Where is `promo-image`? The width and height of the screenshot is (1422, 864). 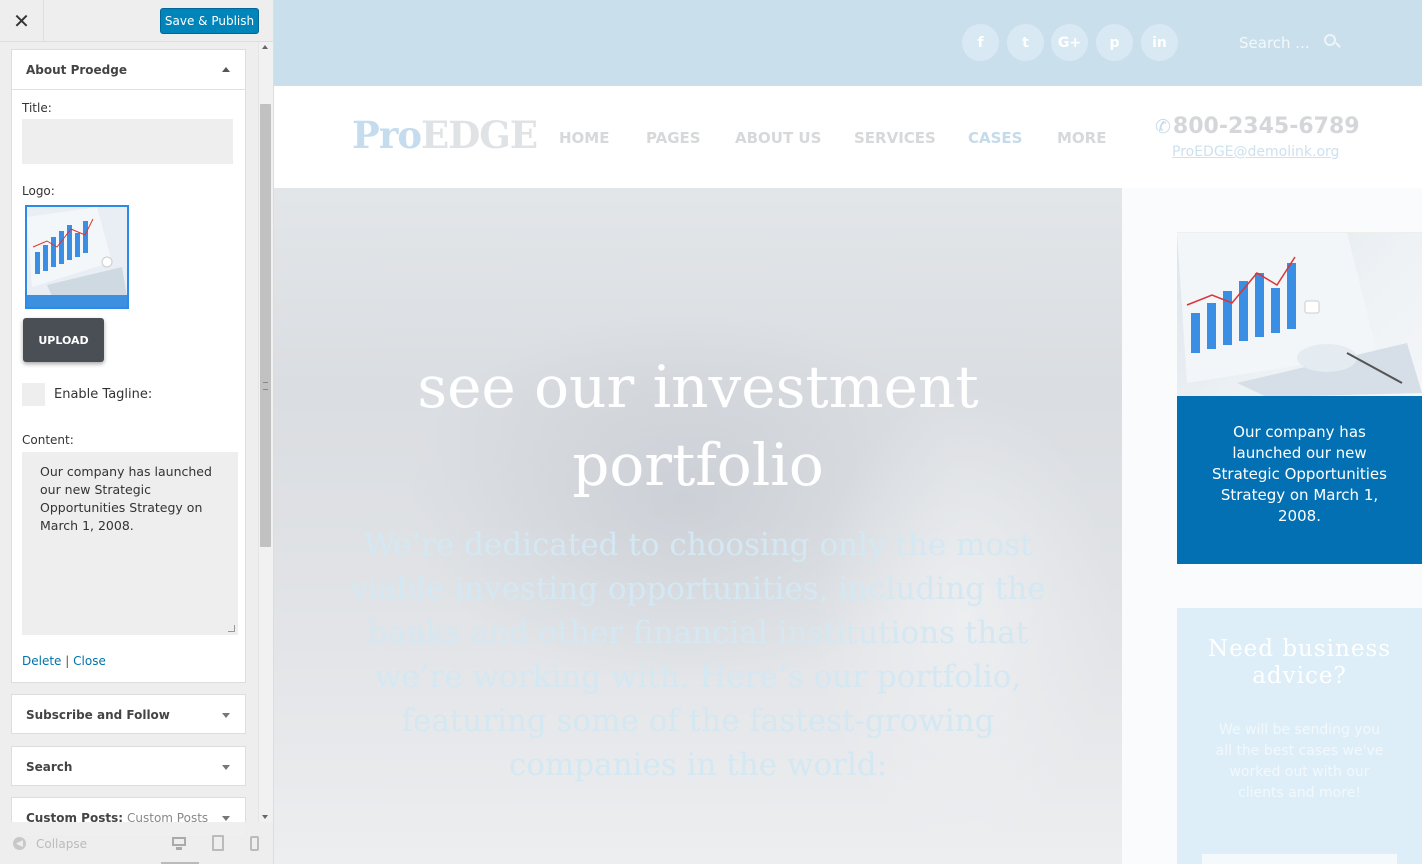 promo-image is located at coordinates (1299, 314).